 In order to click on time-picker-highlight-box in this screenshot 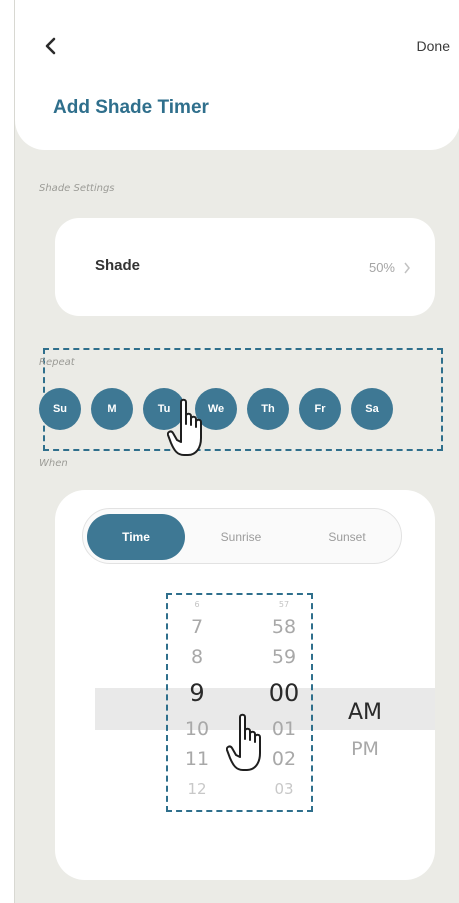, I will do `click(239, 702)`.